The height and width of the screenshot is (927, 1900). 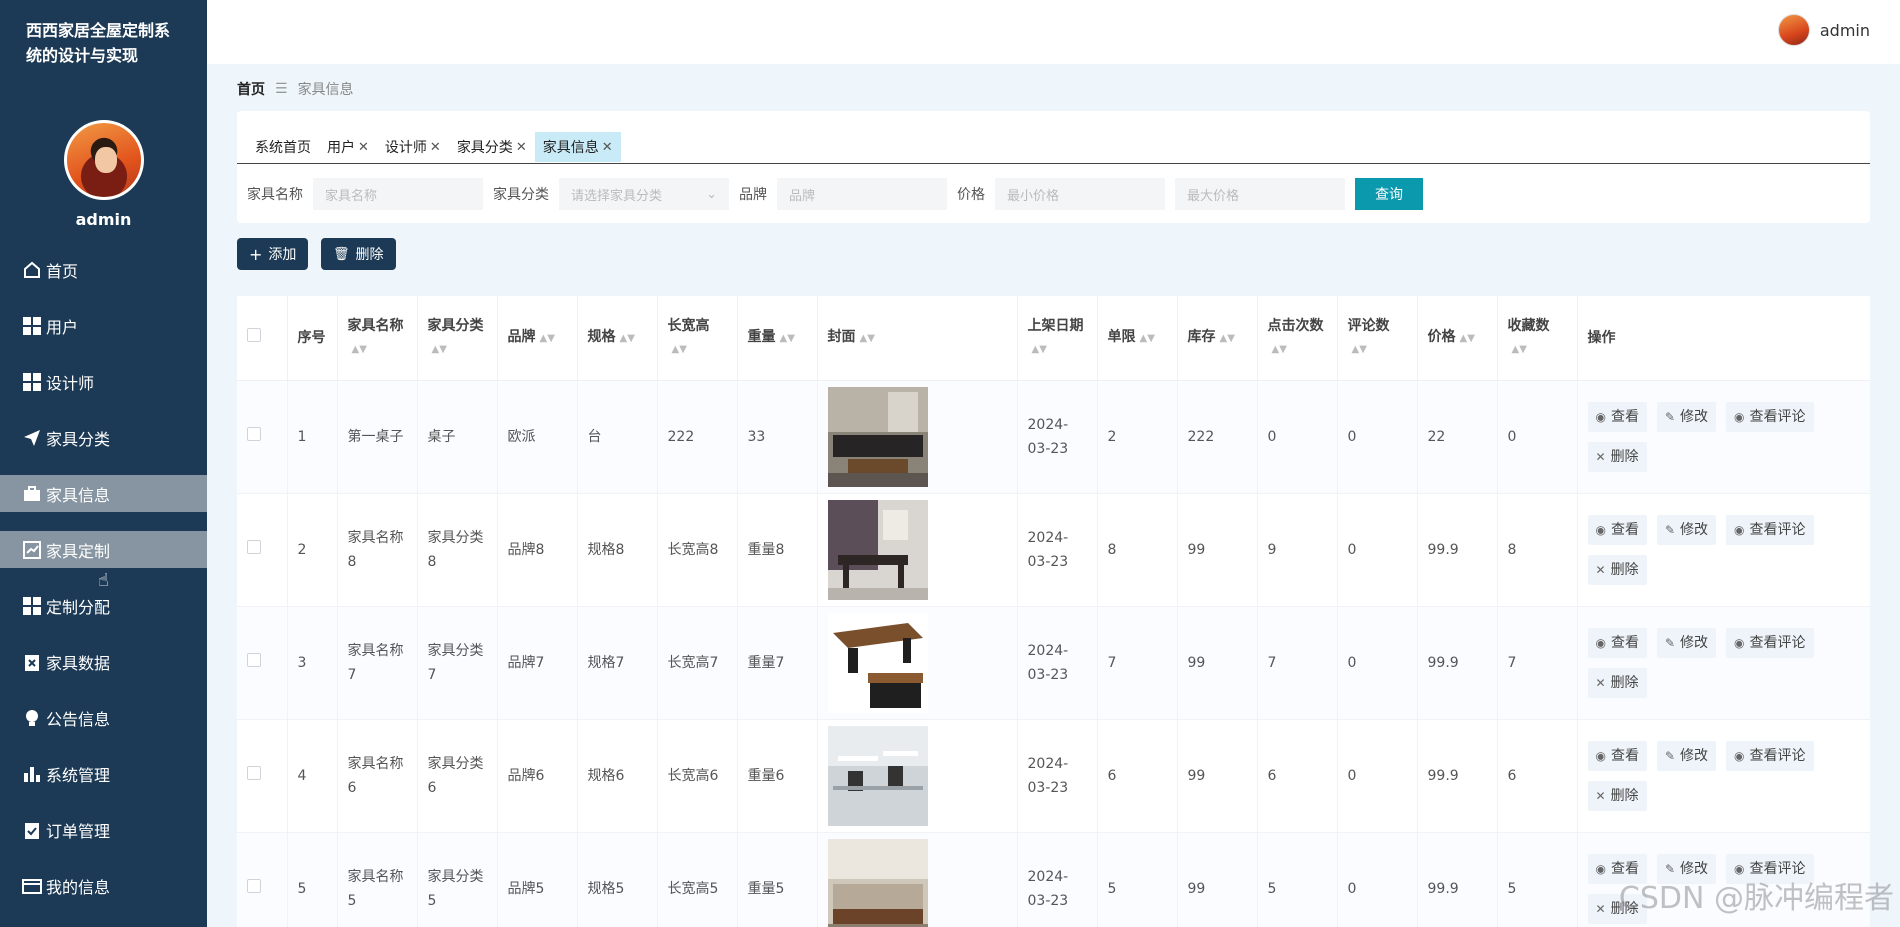 What do you see at coordinates (283, 147) in the screenshot?
I see `tab-system-home: 系统首页` at bounding box center [283, 147].